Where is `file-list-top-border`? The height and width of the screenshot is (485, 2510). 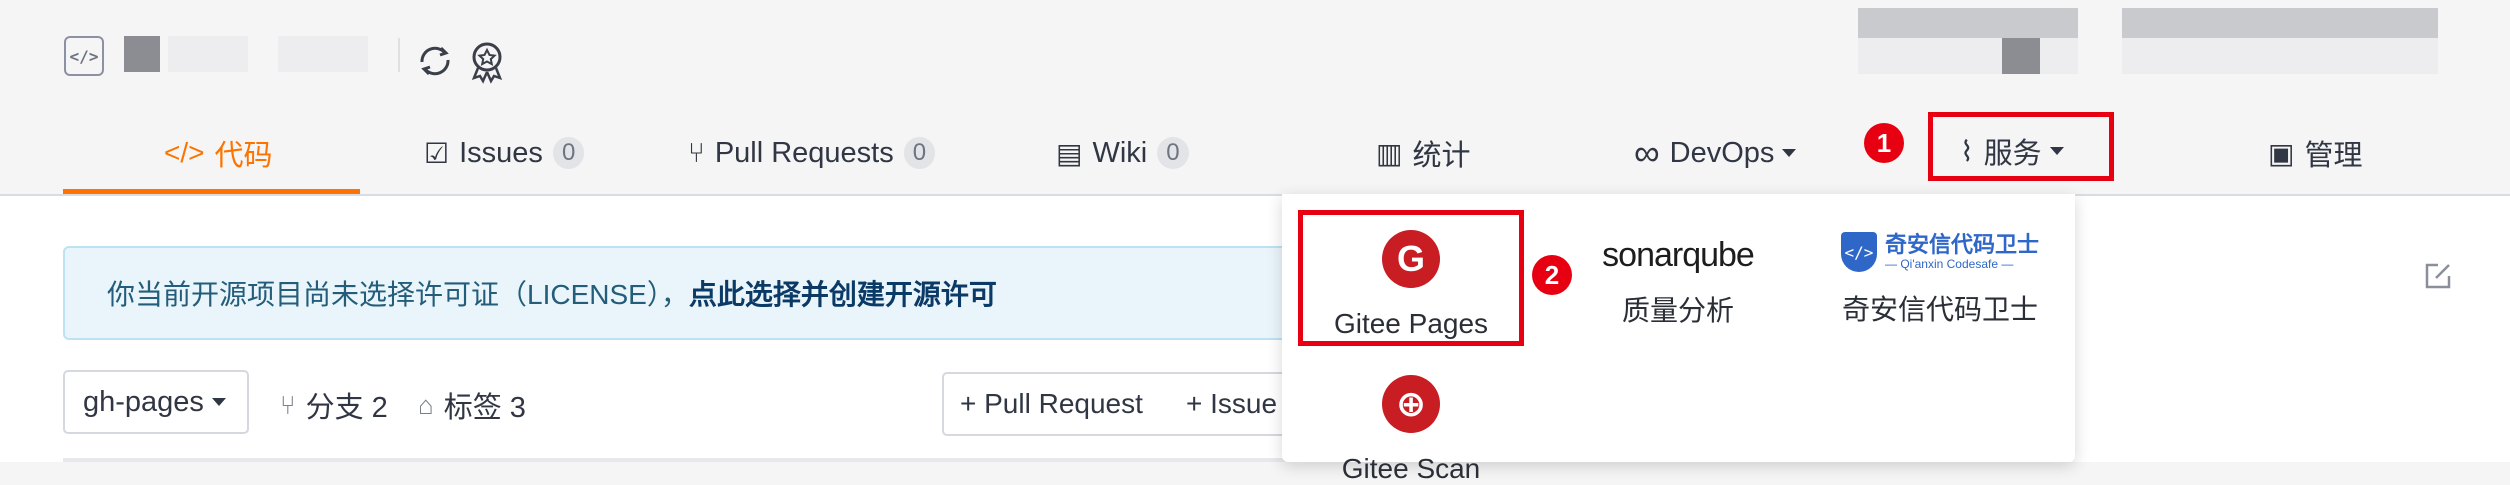
file-list-top-border is located at coordinates (683, 460).